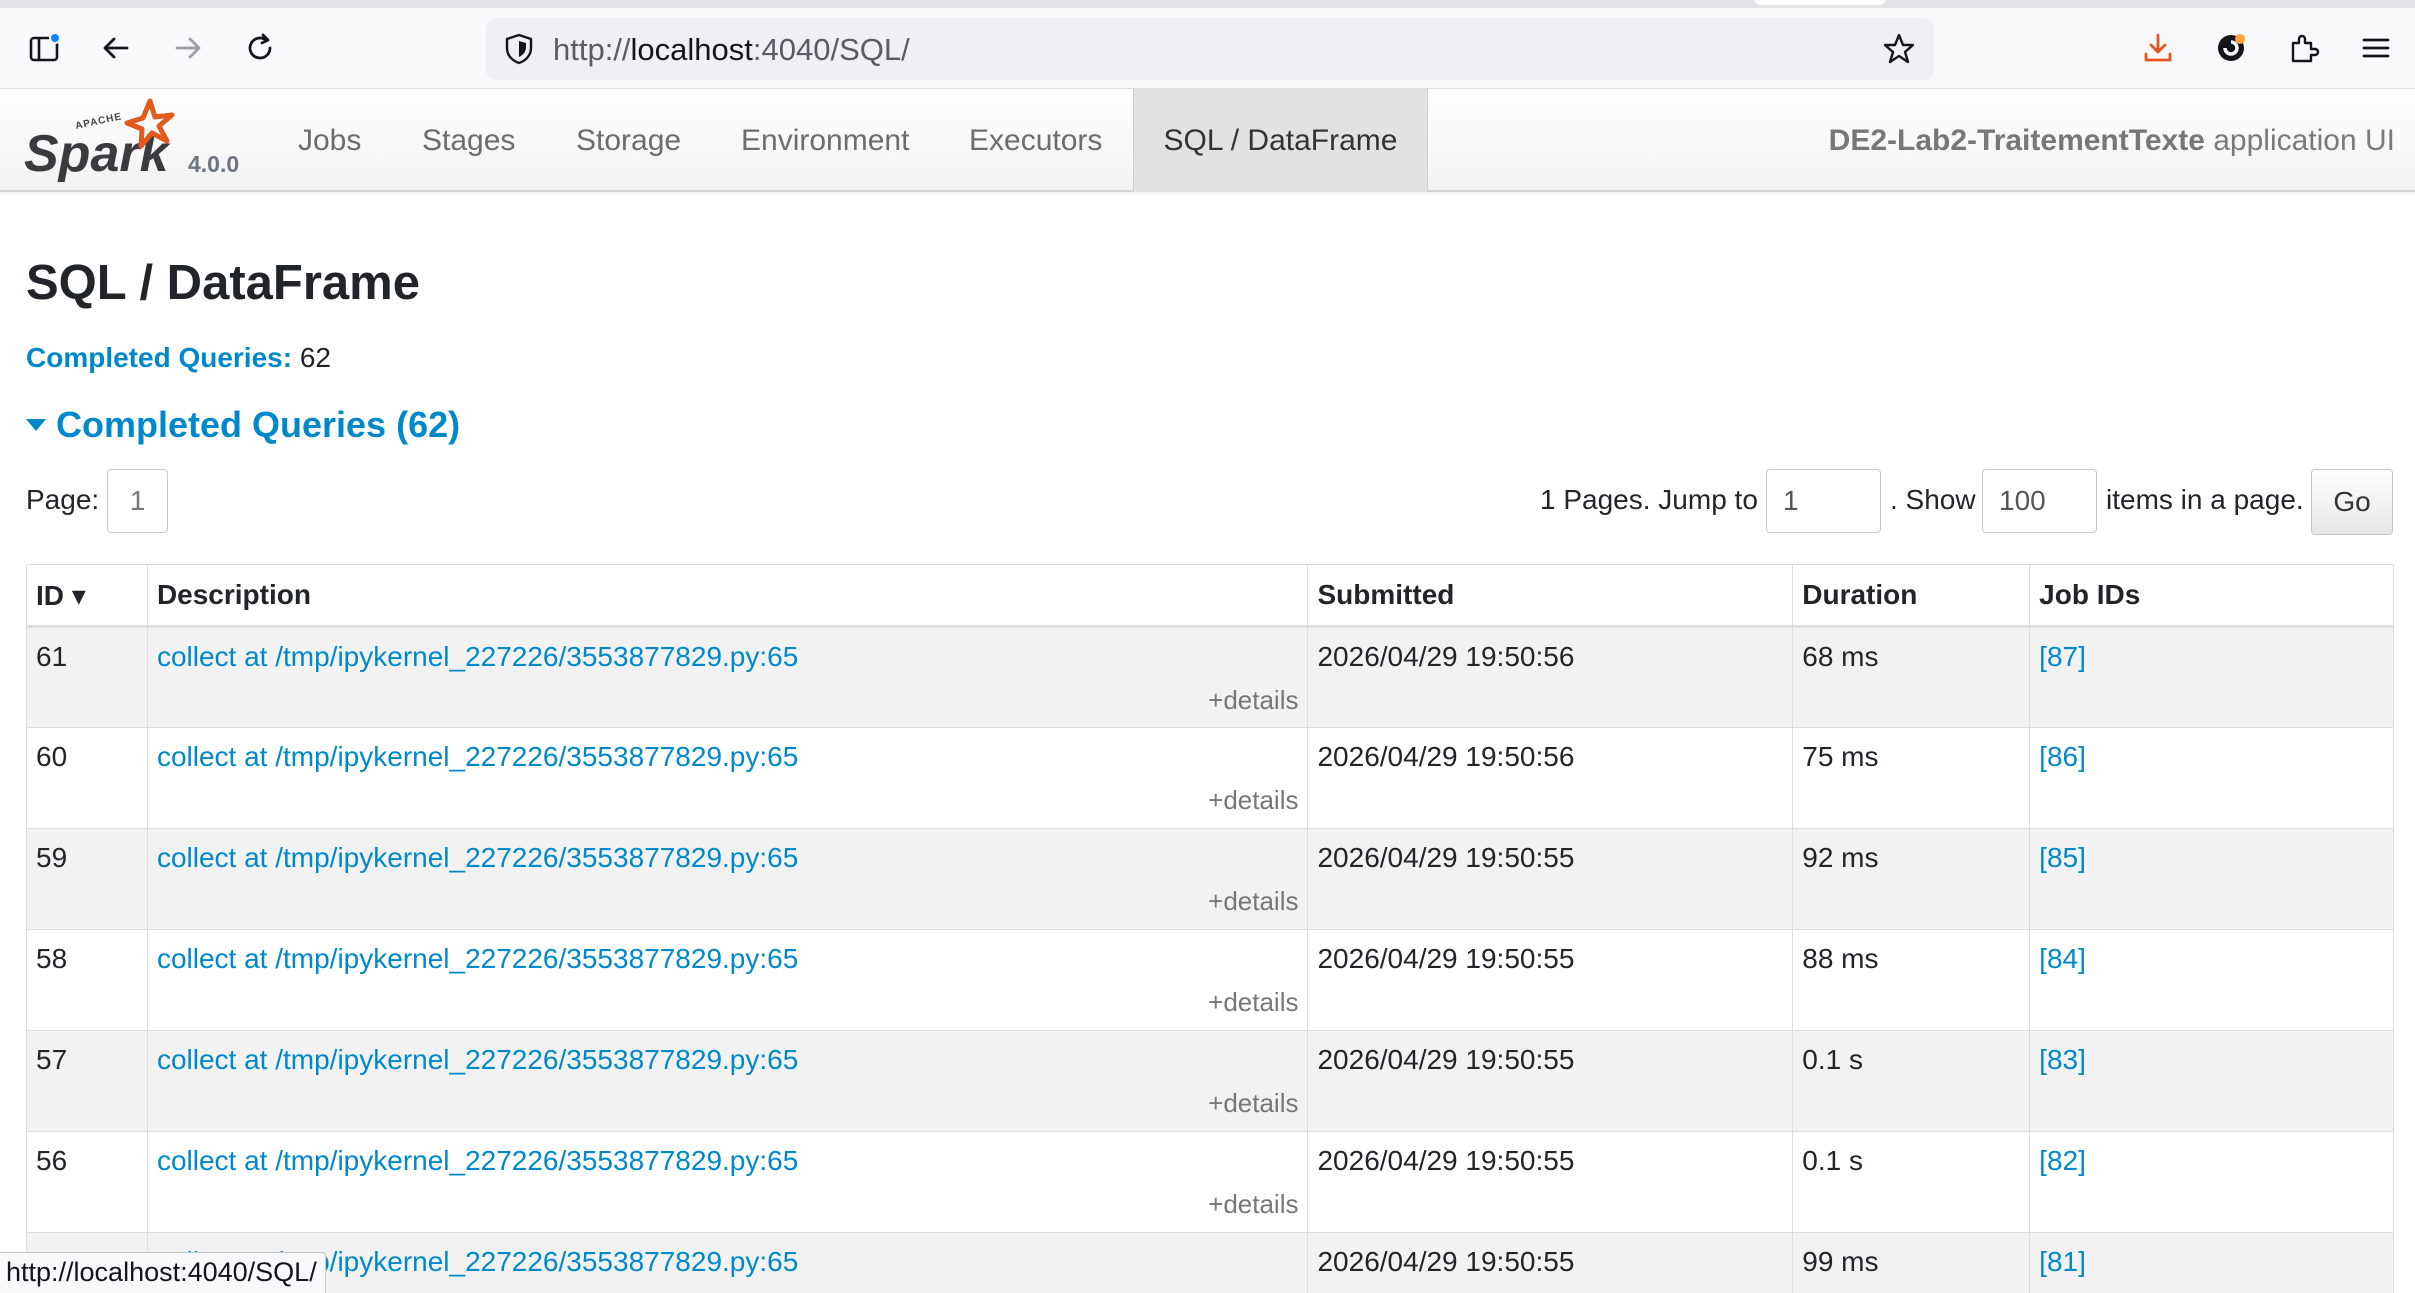 The width and height of the screenshot is (2415, 1293). I want to click on go-button: Go, so click(2352, 502).